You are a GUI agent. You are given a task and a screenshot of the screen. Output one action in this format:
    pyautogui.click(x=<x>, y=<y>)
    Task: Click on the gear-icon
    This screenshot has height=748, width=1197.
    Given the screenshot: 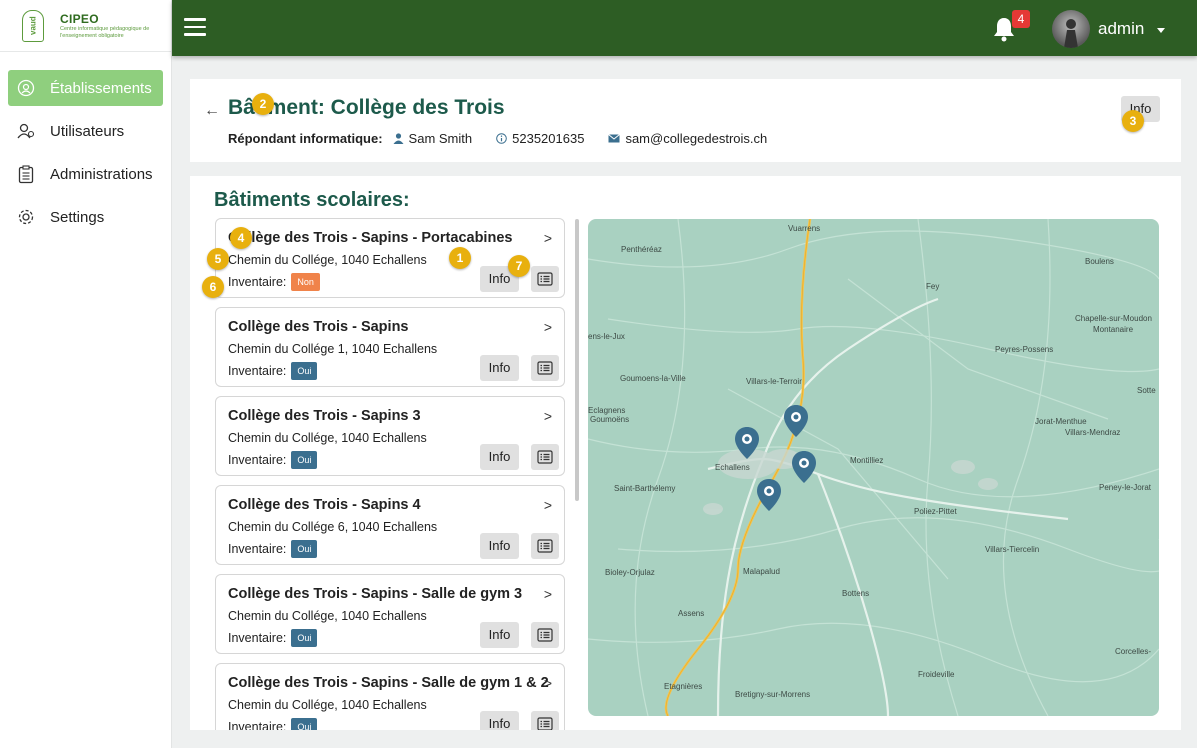 What is the action you would take?
    pyautogui.click(x=26, y=217)
    